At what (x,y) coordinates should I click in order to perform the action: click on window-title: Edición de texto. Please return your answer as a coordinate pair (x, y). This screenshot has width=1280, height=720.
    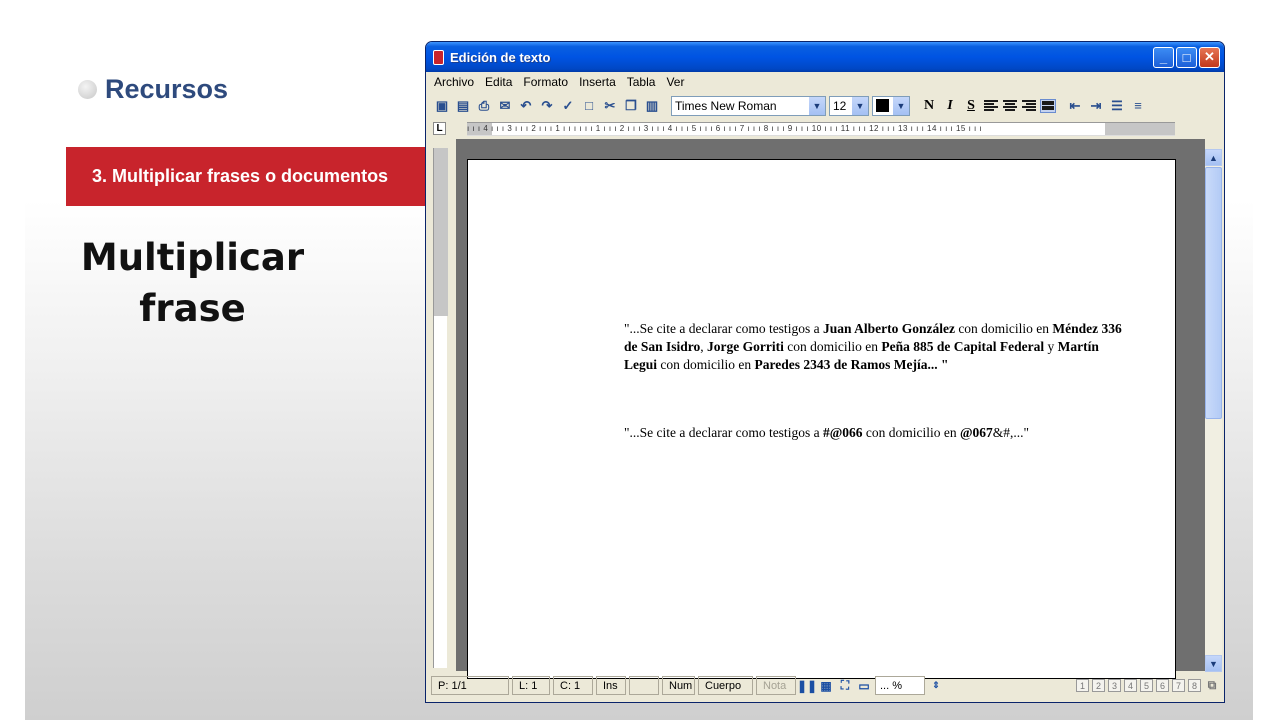
    Looking at the image, I should click on (500, 57).